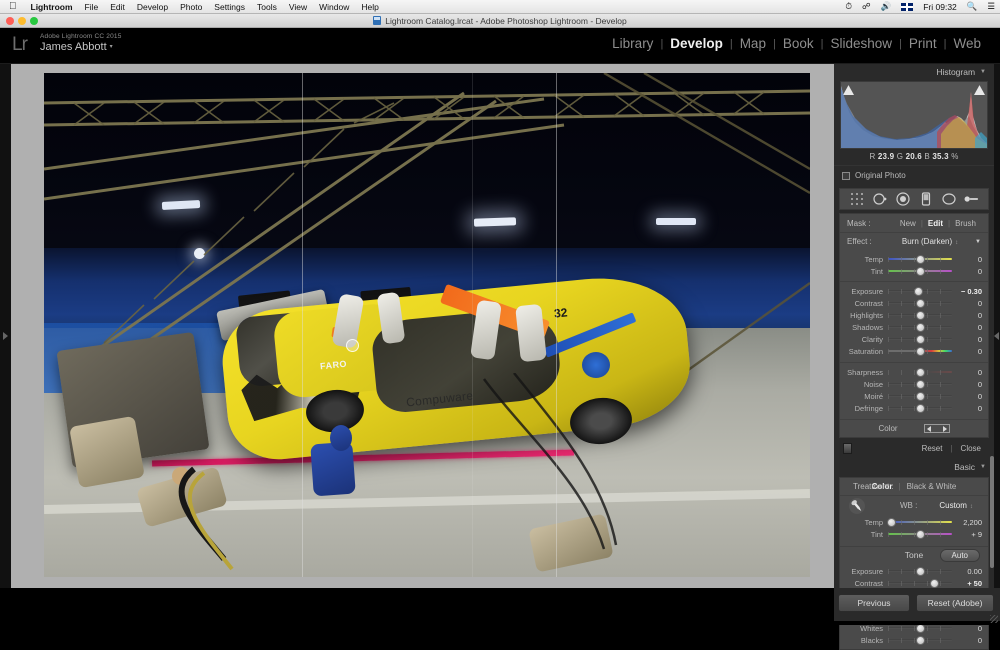  I want to click on module-develop: Develop, so click(696, 43).